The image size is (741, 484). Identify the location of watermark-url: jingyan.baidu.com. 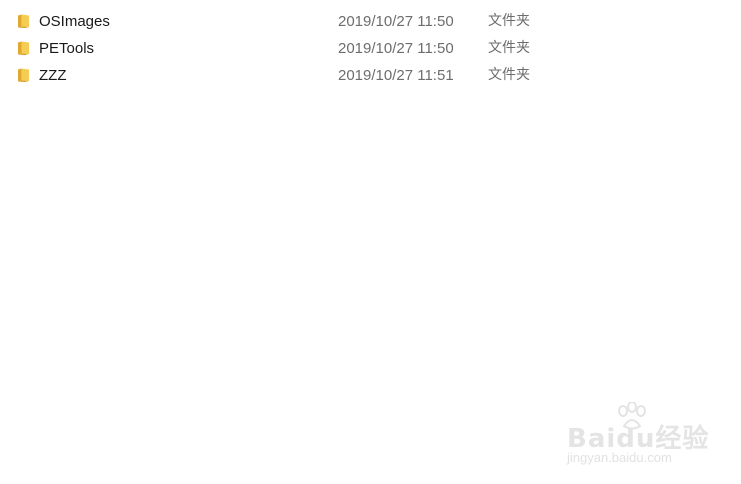
(619, 457).